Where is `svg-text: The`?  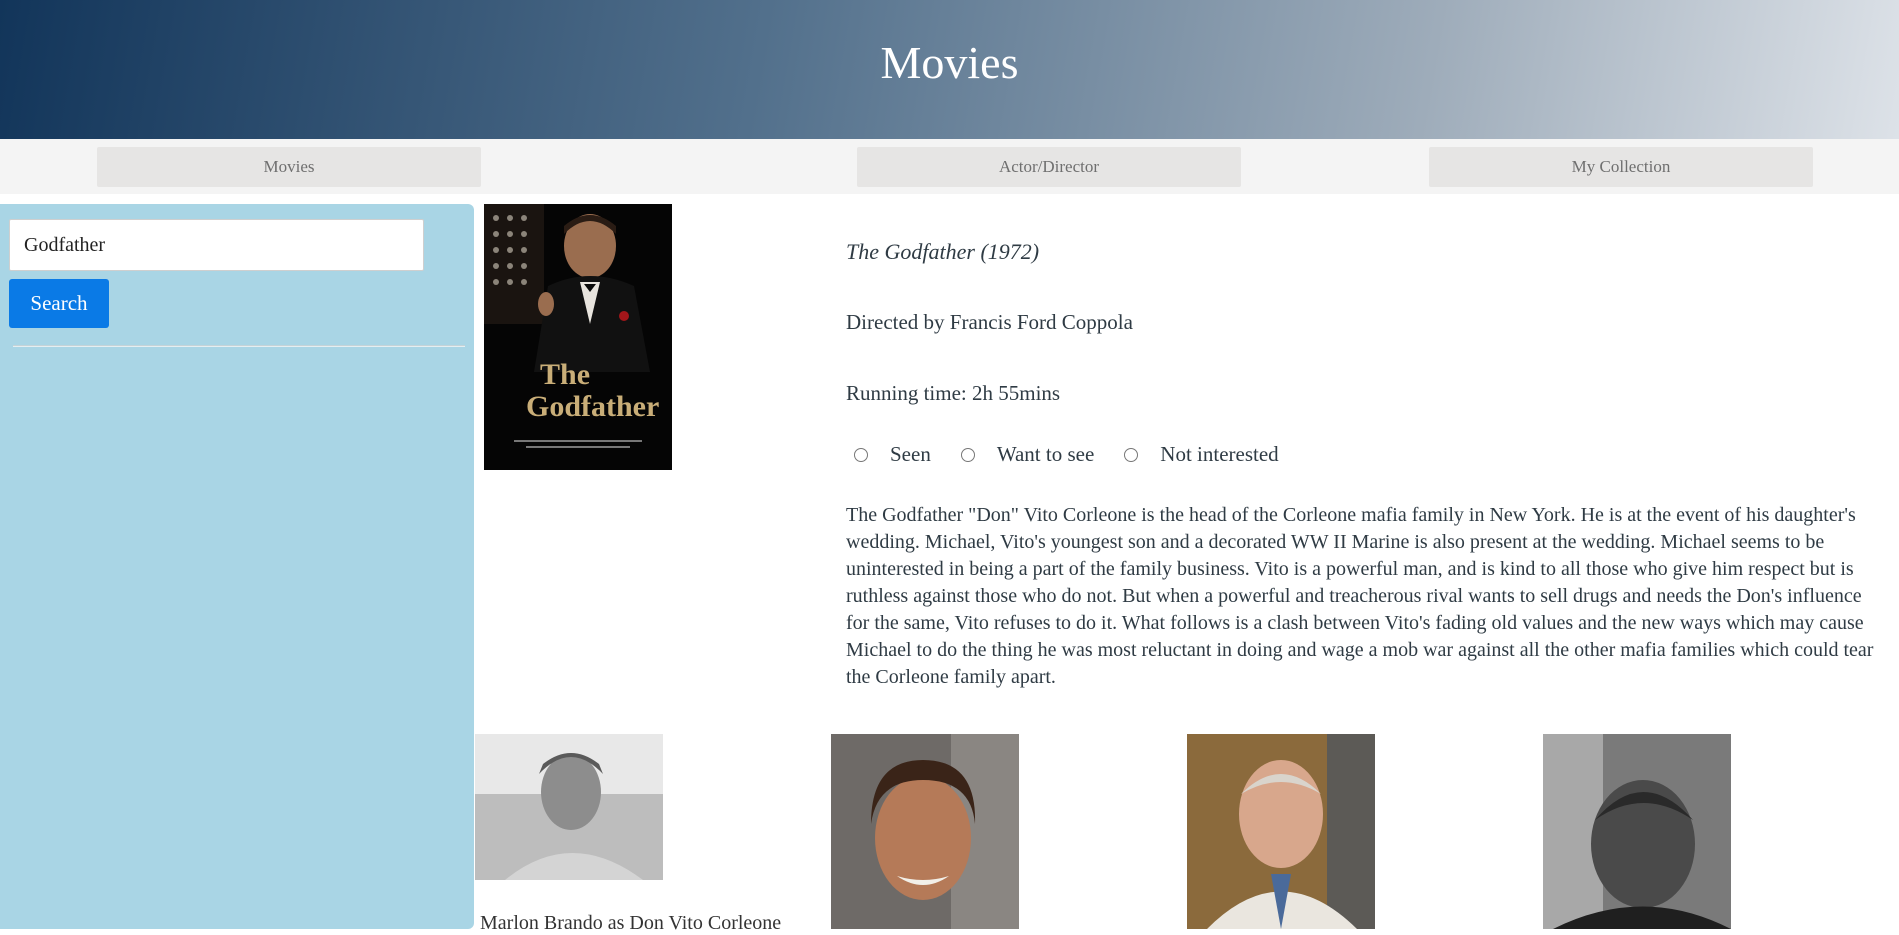 svg-text: The is located at coordinates (565, 374).